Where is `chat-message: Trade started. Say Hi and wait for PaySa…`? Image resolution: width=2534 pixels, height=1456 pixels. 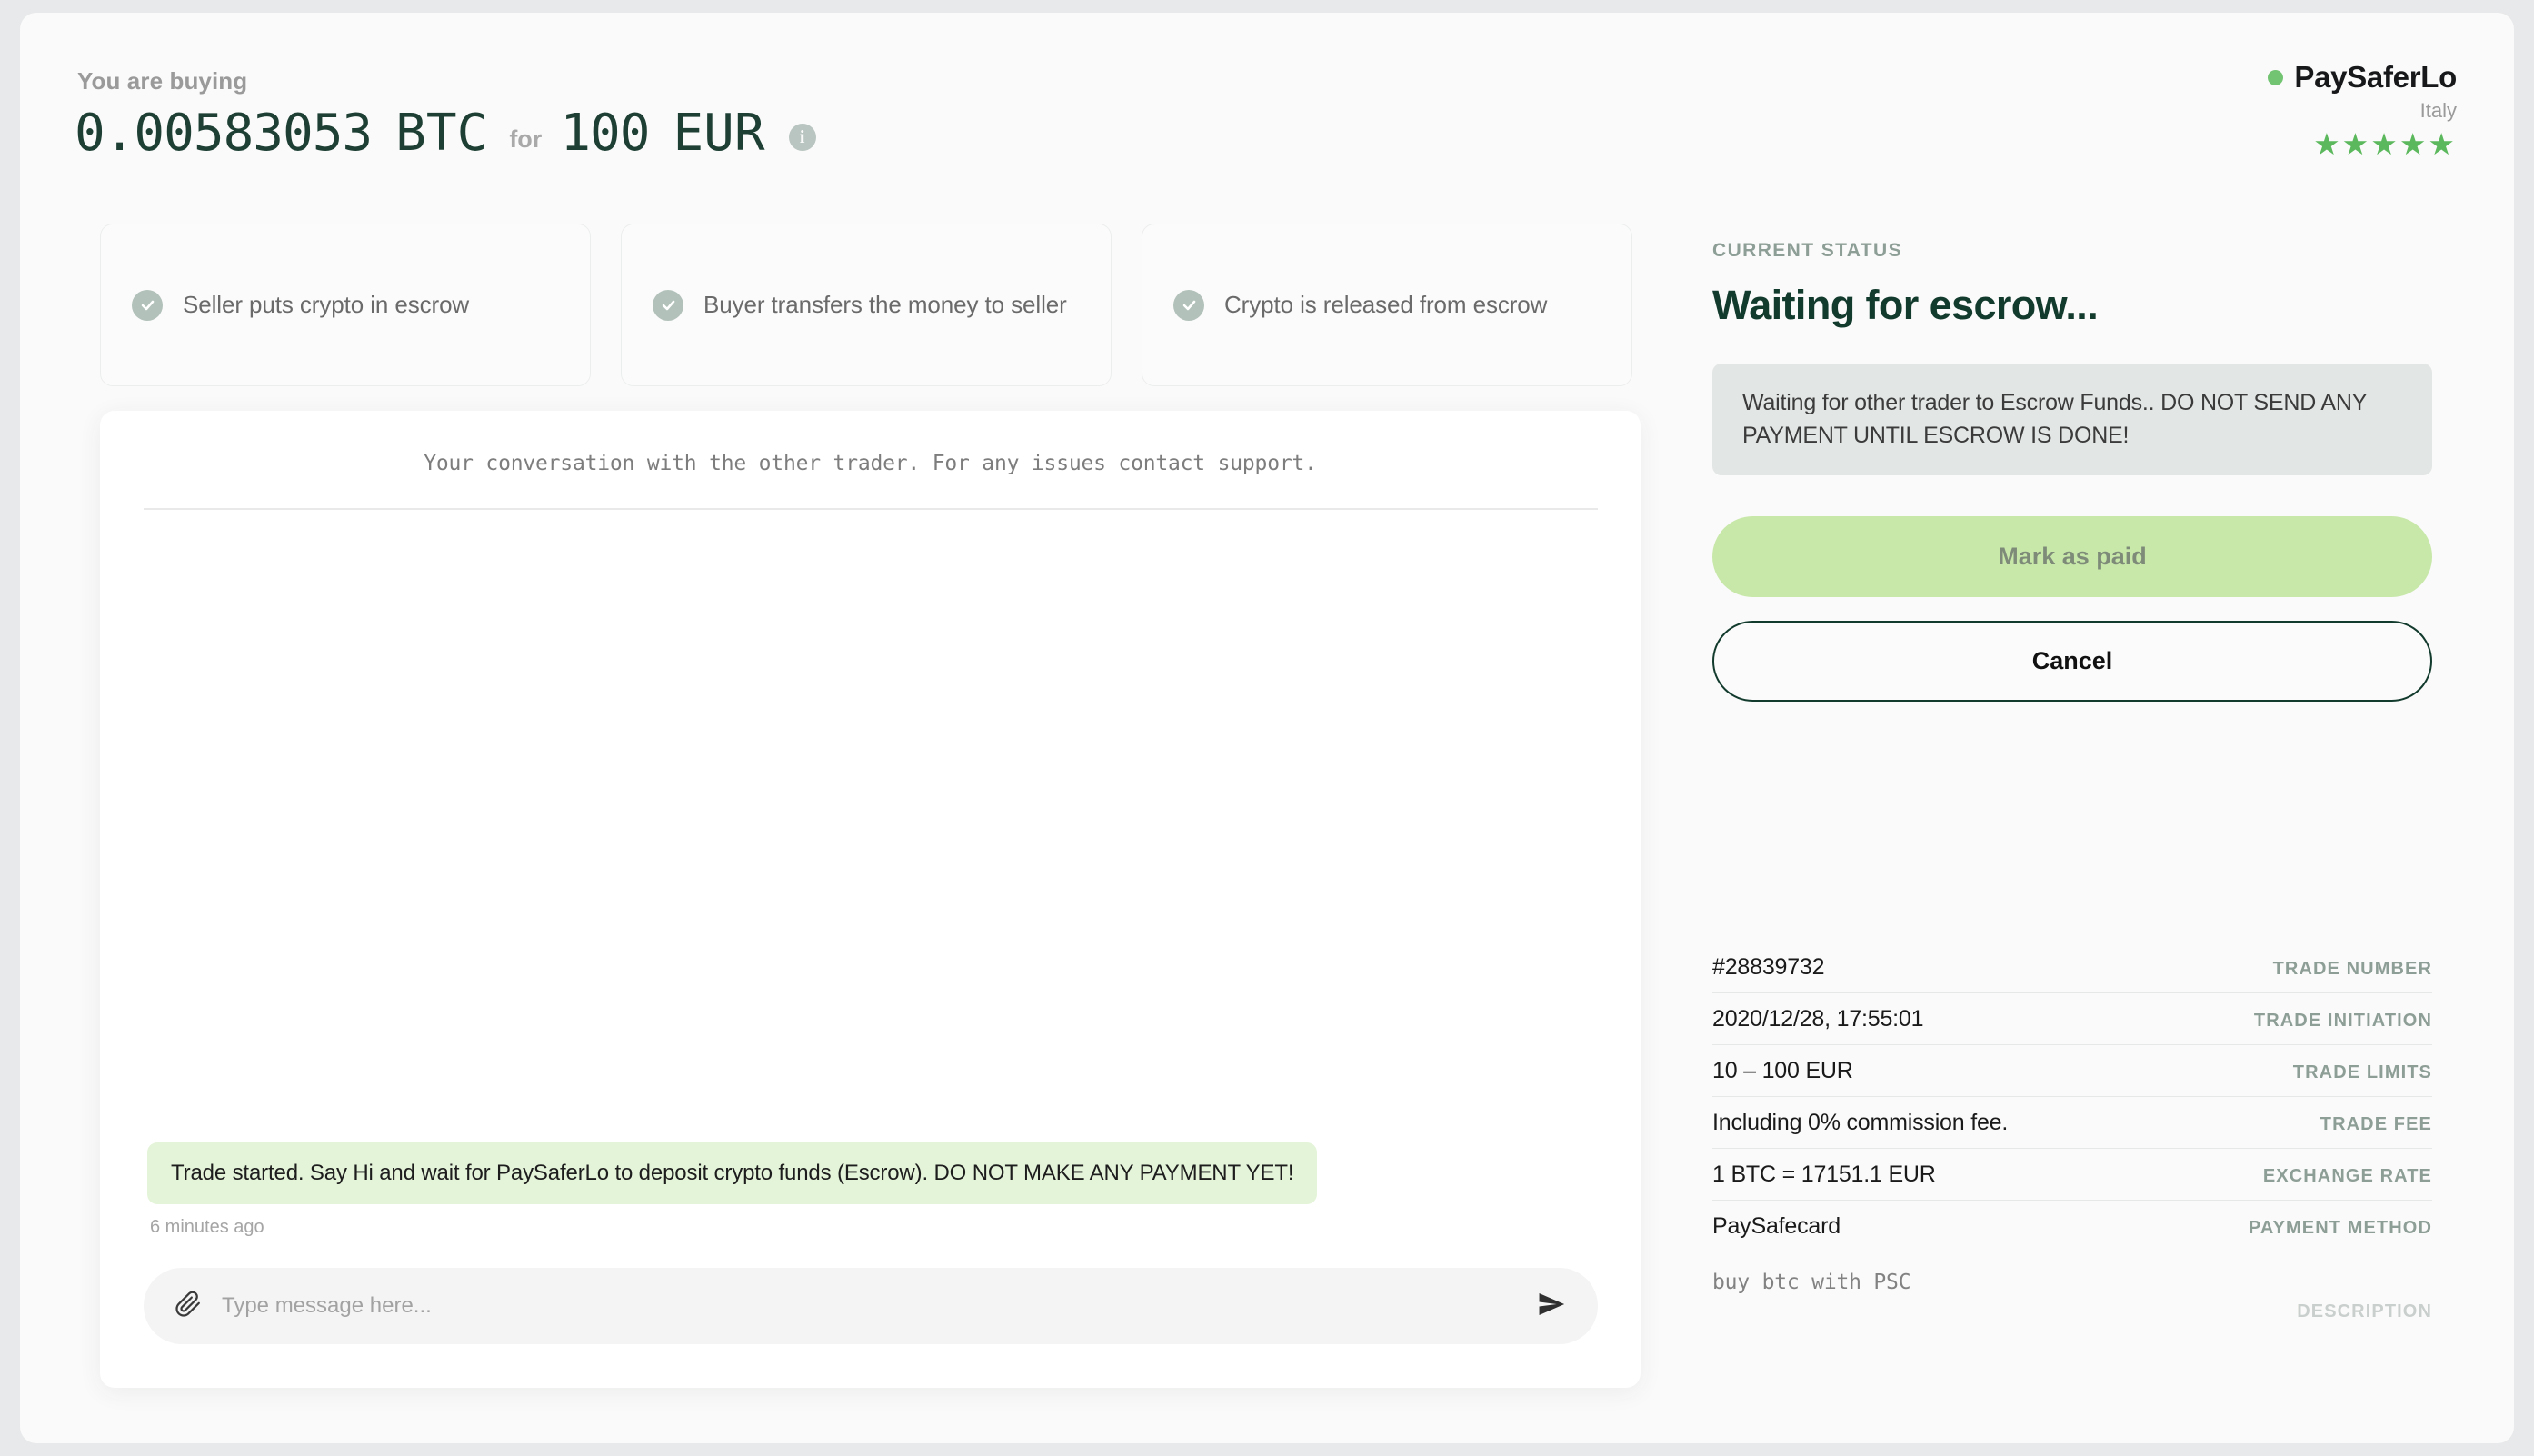 chat-message: Trade started. Say Hi and wait for PaySa… is located at coordinates (733, 1190).